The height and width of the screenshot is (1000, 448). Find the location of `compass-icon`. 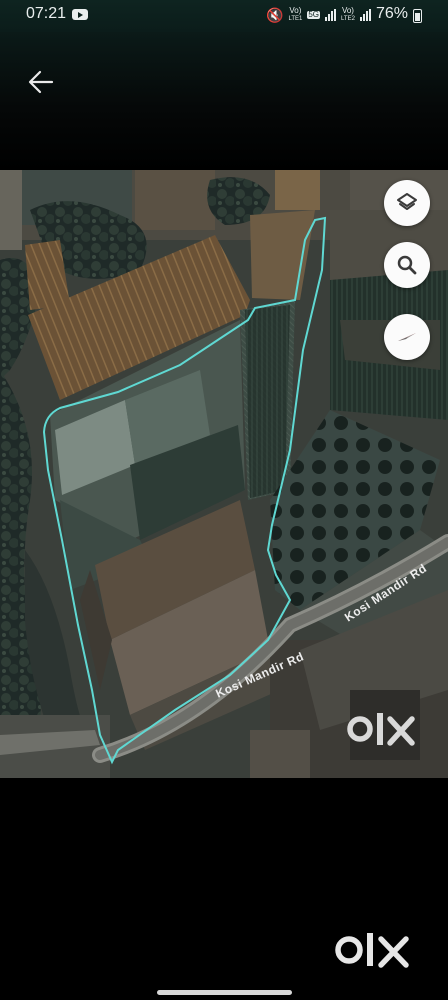

compass-icon is located at coordinates (407, 337).